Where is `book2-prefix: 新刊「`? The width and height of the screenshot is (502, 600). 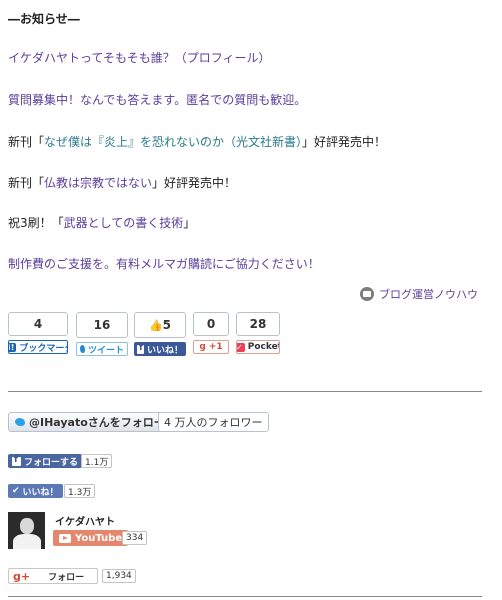 book2-prefix: 新刊「 is located at coordinates (26, 183).